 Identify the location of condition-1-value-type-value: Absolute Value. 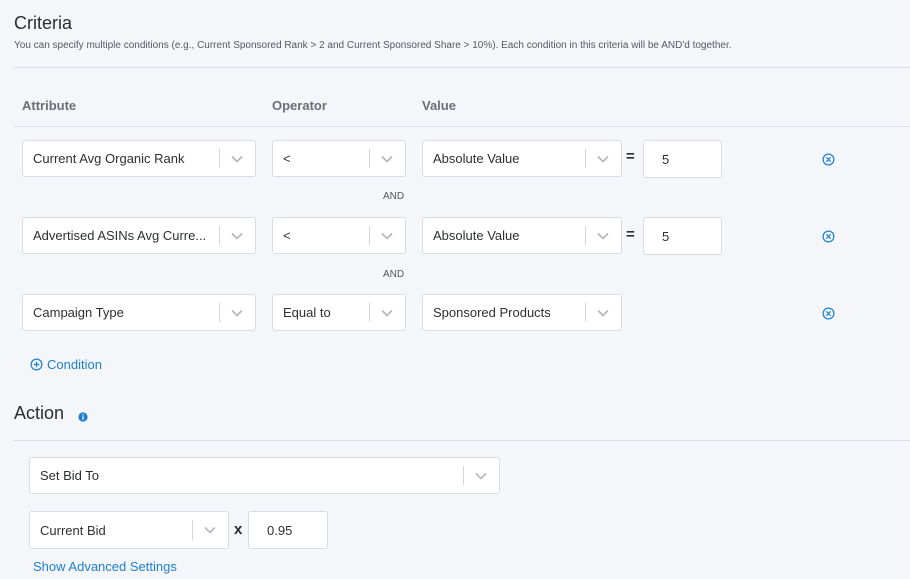
(476, 158).